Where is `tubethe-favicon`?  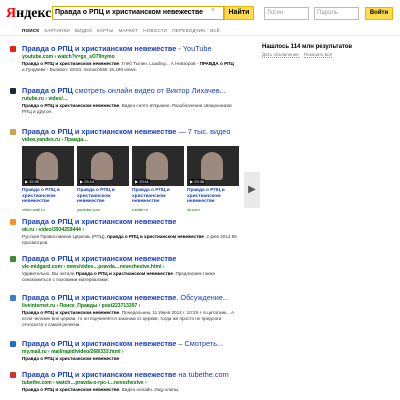
tubethe-favicon is located at coordinates (13, 375).